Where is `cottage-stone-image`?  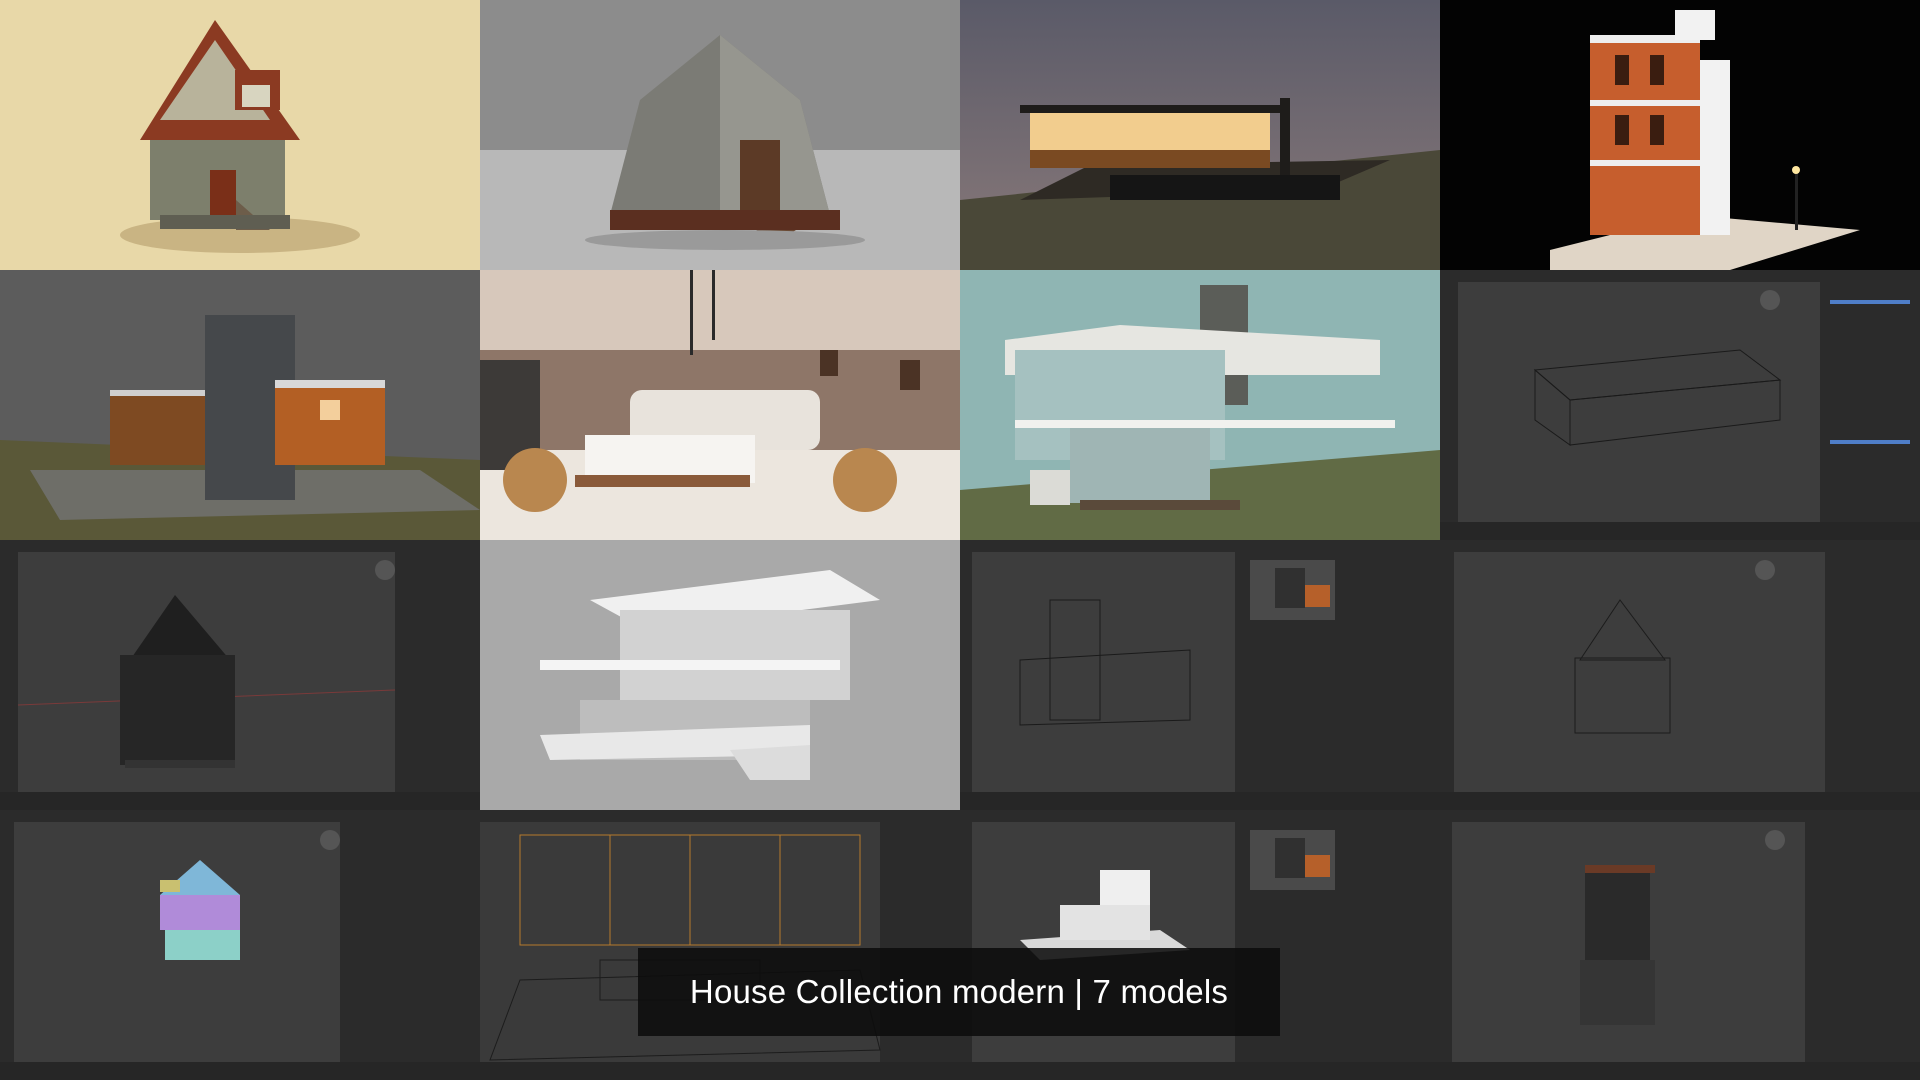 cottage-stone-image is located at coordinates (720, 135).